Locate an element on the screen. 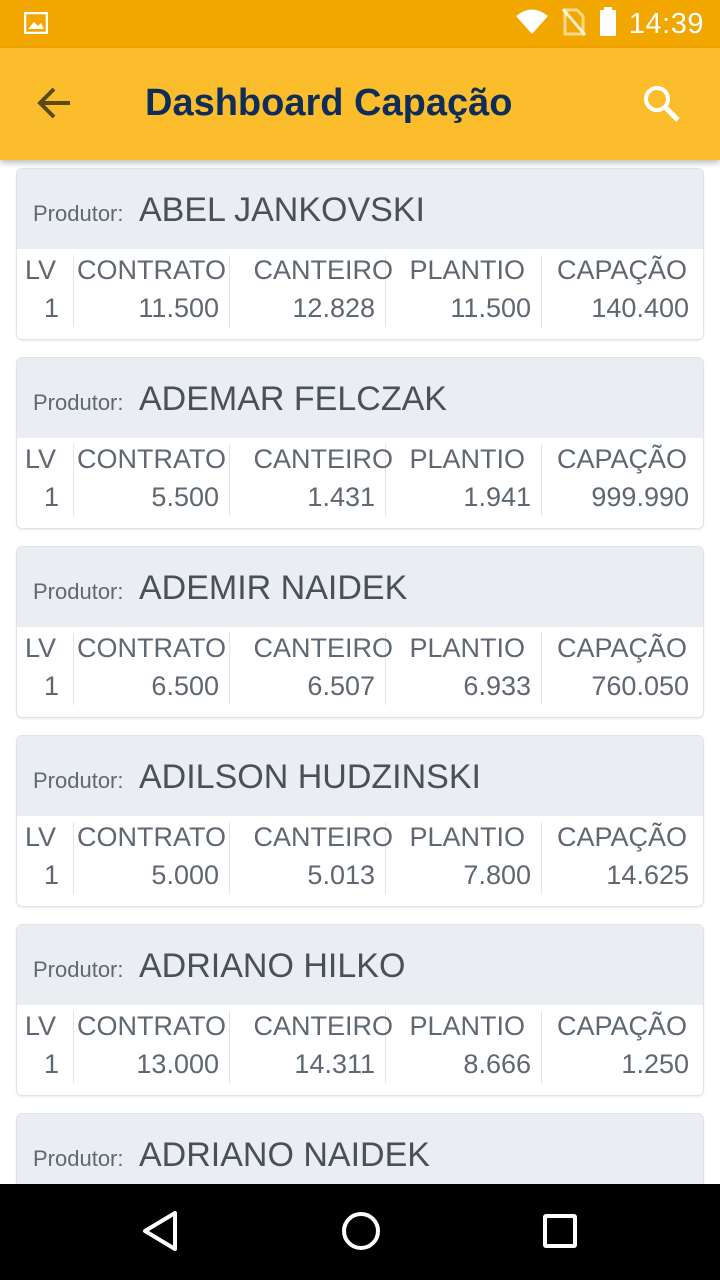 The width and height of the screenshot is (720, 1280). card-header: Produtor: ABEL JANKOVSKI is located at coordinates (360, 209).